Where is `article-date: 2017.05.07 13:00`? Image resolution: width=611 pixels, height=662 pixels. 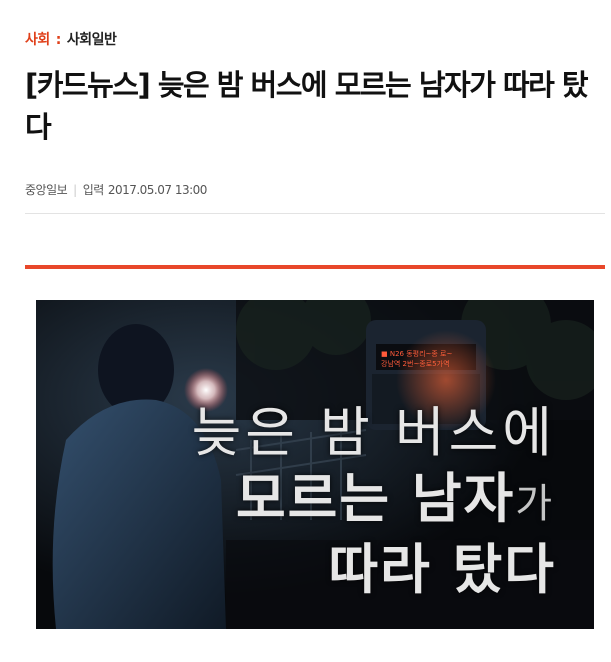 article-date: 2017.05.07 13:00 is located at coordinates (157, 190).